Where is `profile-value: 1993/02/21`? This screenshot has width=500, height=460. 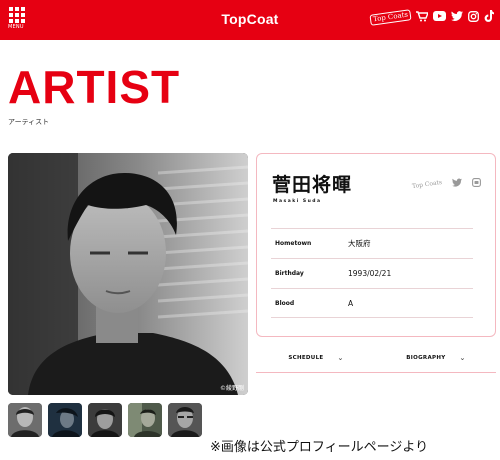 profile-value: 1993/02/21 is located at coordinates (370, 273).